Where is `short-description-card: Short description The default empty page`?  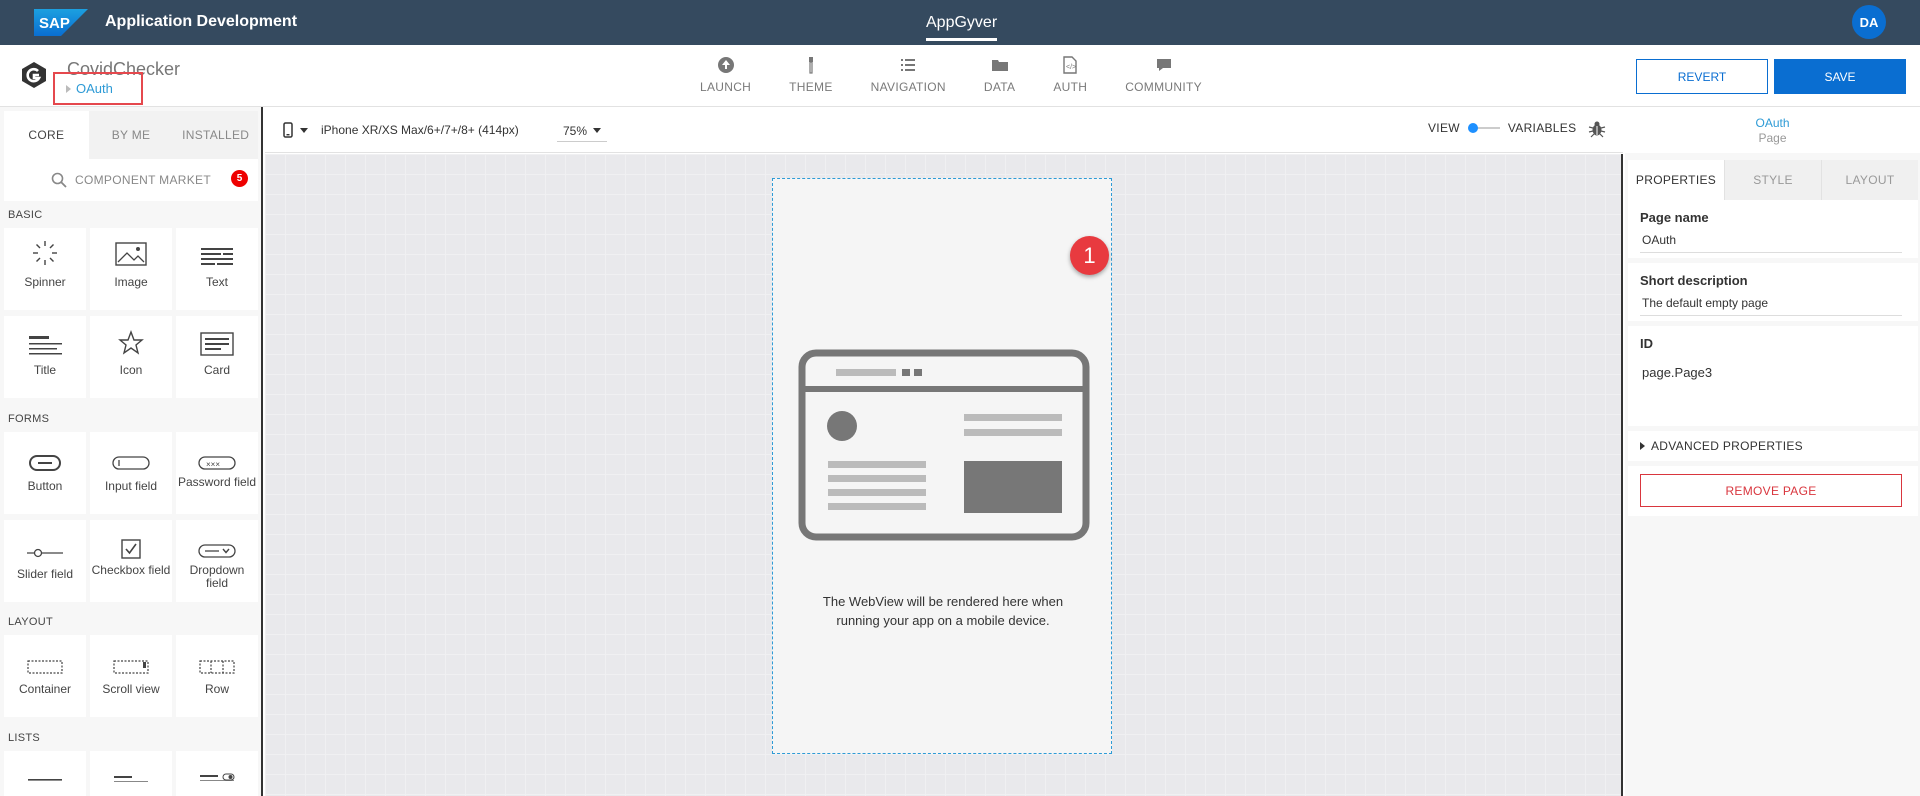 short-description-card: Short description The default empty page is located at coordinates (1773, 292).